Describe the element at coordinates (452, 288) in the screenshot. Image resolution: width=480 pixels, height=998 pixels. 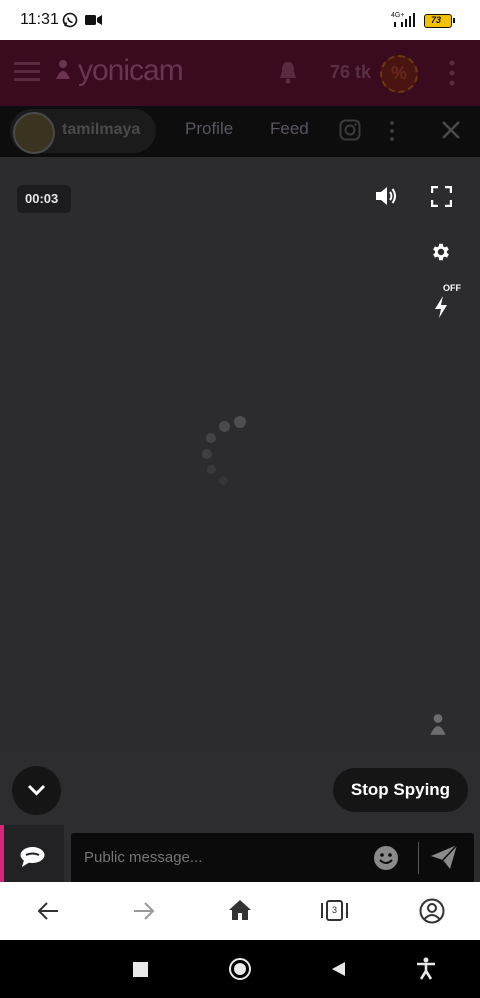
I see `flash-status-label: OFF` at that location.